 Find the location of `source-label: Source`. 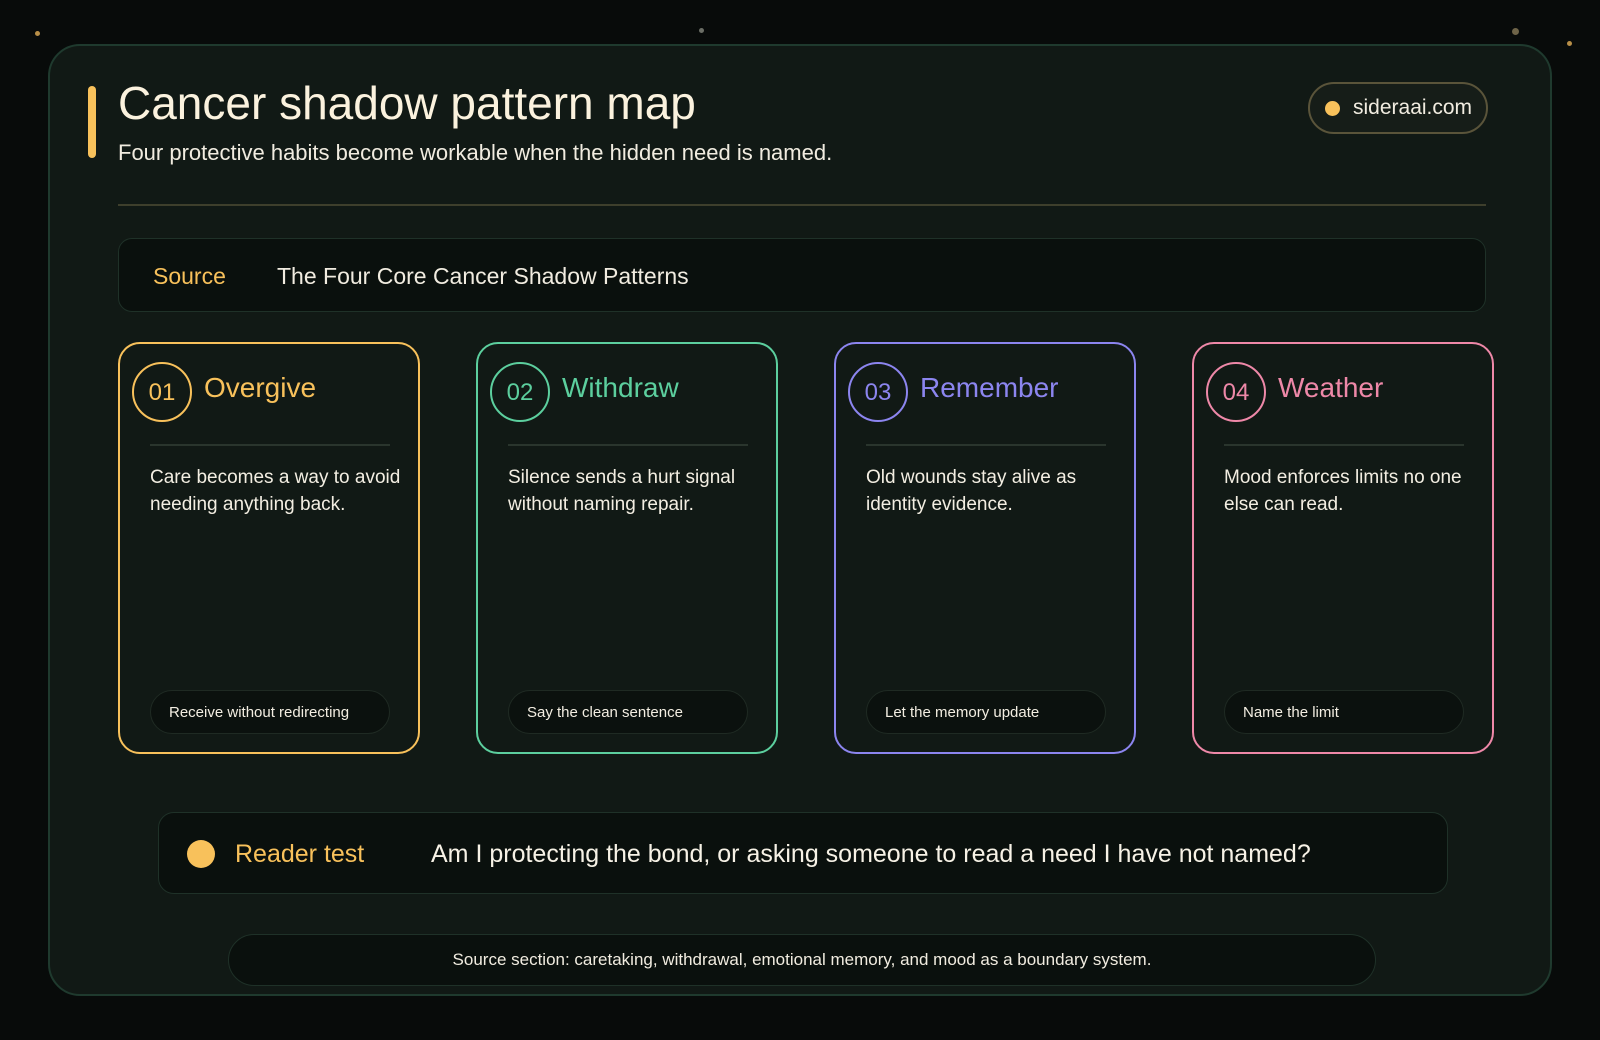

source-label: Source is located at coordinates (189, 276).